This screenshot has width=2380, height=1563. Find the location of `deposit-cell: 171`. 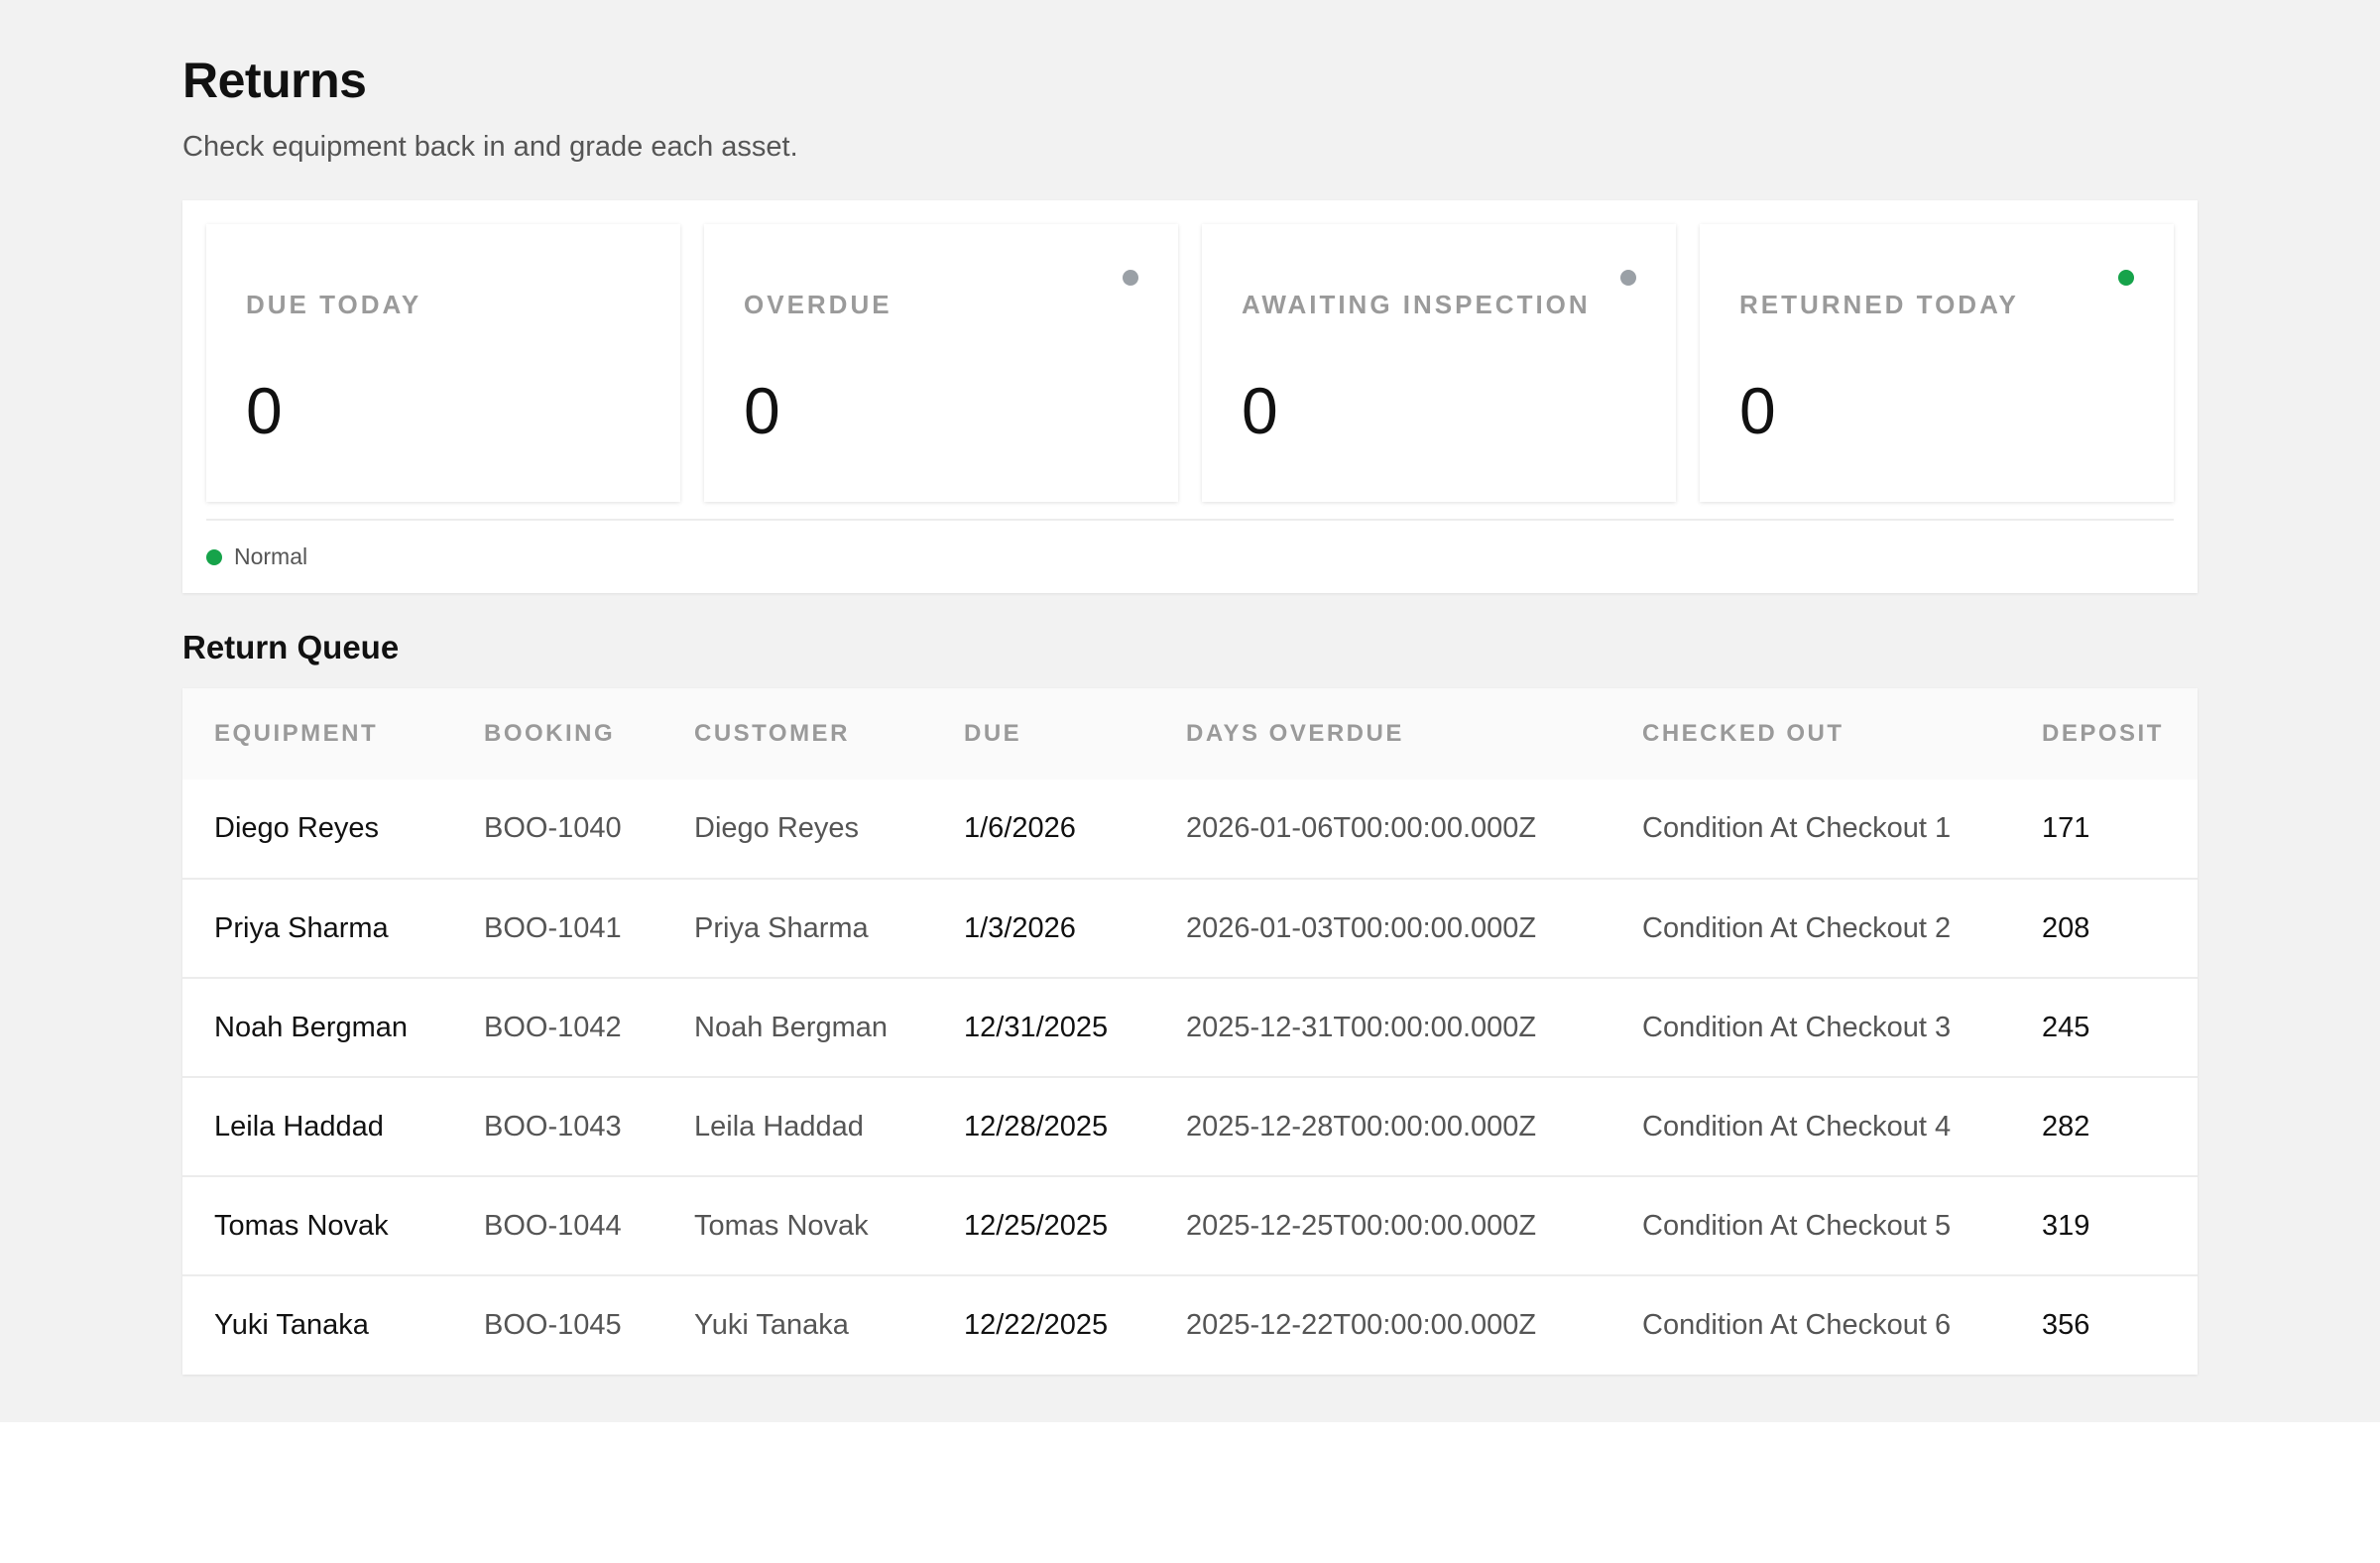

deposit-cell: 171 is located at coordinates (2066, 828).